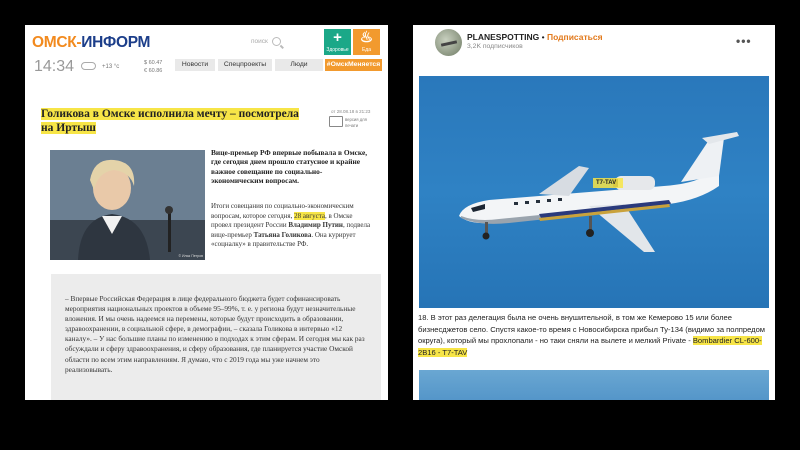 The width and height of the screenshot is (800, 450). Describe the element at coordinates (195, 65) in the screenshot. I see `nav-news: Новости` at that location.